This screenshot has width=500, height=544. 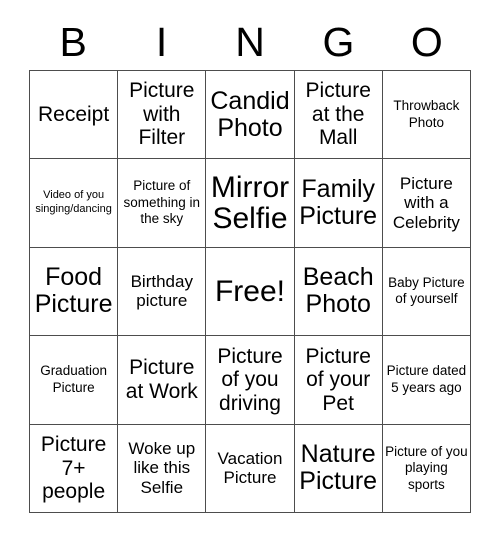 What do you see at coordinates (338, 41) in the screenshot?
I see `bingo-header-letter-g: G` at bounding box center [338, 41].